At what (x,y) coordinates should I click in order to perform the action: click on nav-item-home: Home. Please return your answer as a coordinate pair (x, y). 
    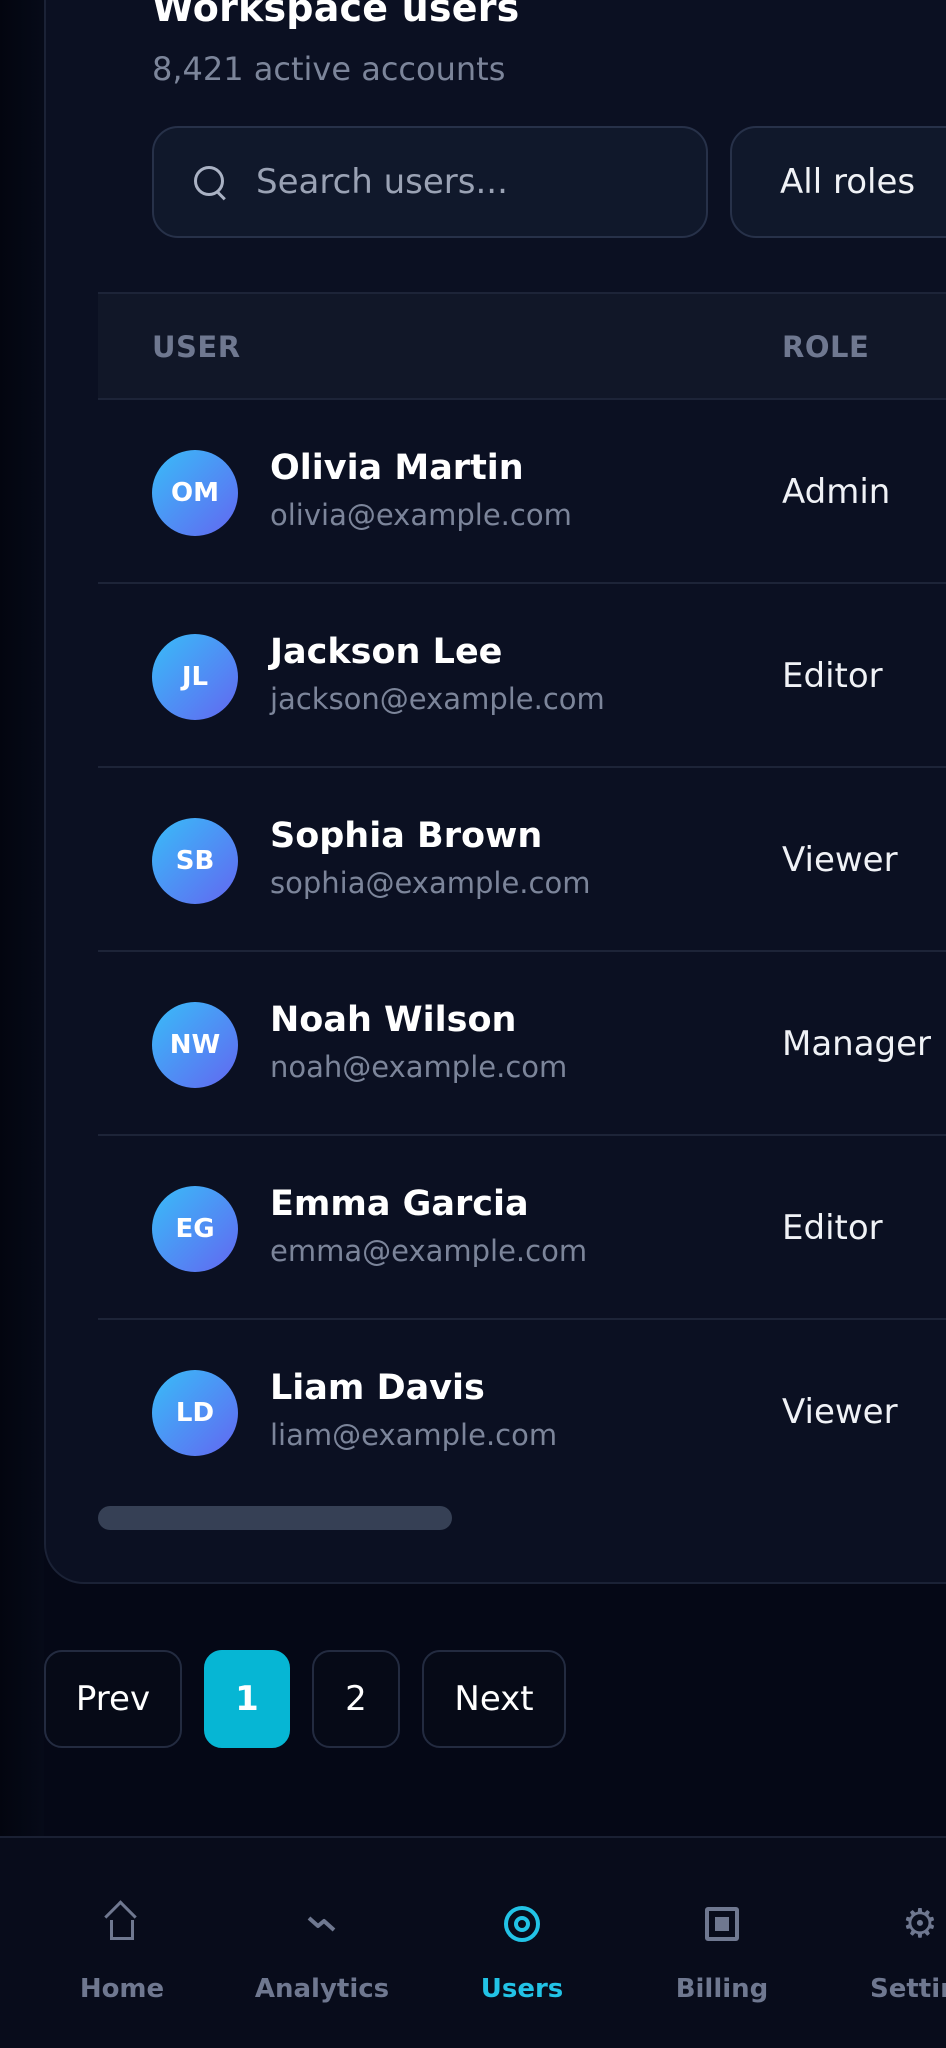
    Looking at the image, I should click on (122, 1943).